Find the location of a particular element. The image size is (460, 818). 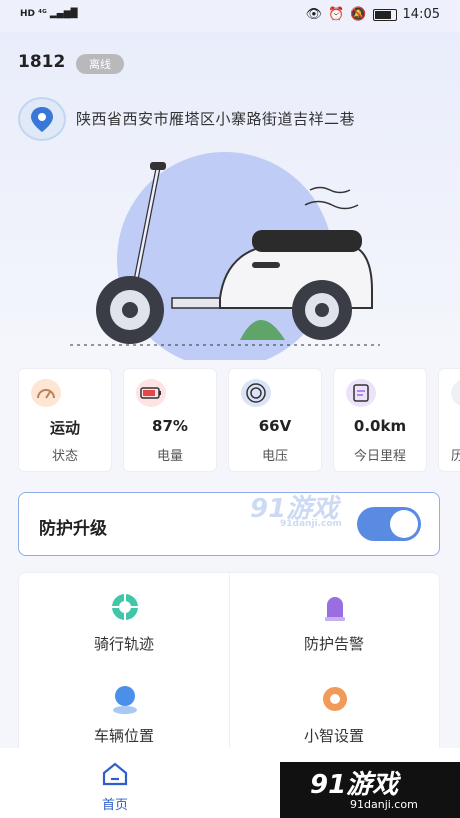

watermark-logo: 91游戏 91danji.com is located at coordinates (296, 511).